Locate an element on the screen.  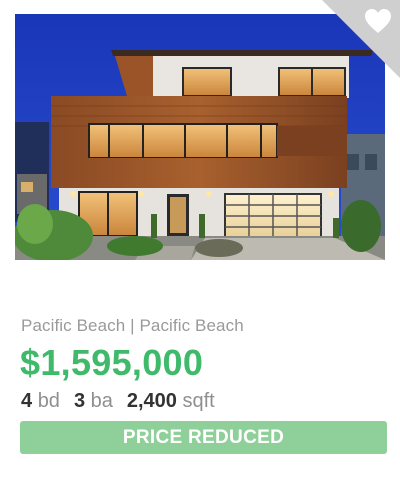
beds-unit: bd is located at coordinates (48, 401).